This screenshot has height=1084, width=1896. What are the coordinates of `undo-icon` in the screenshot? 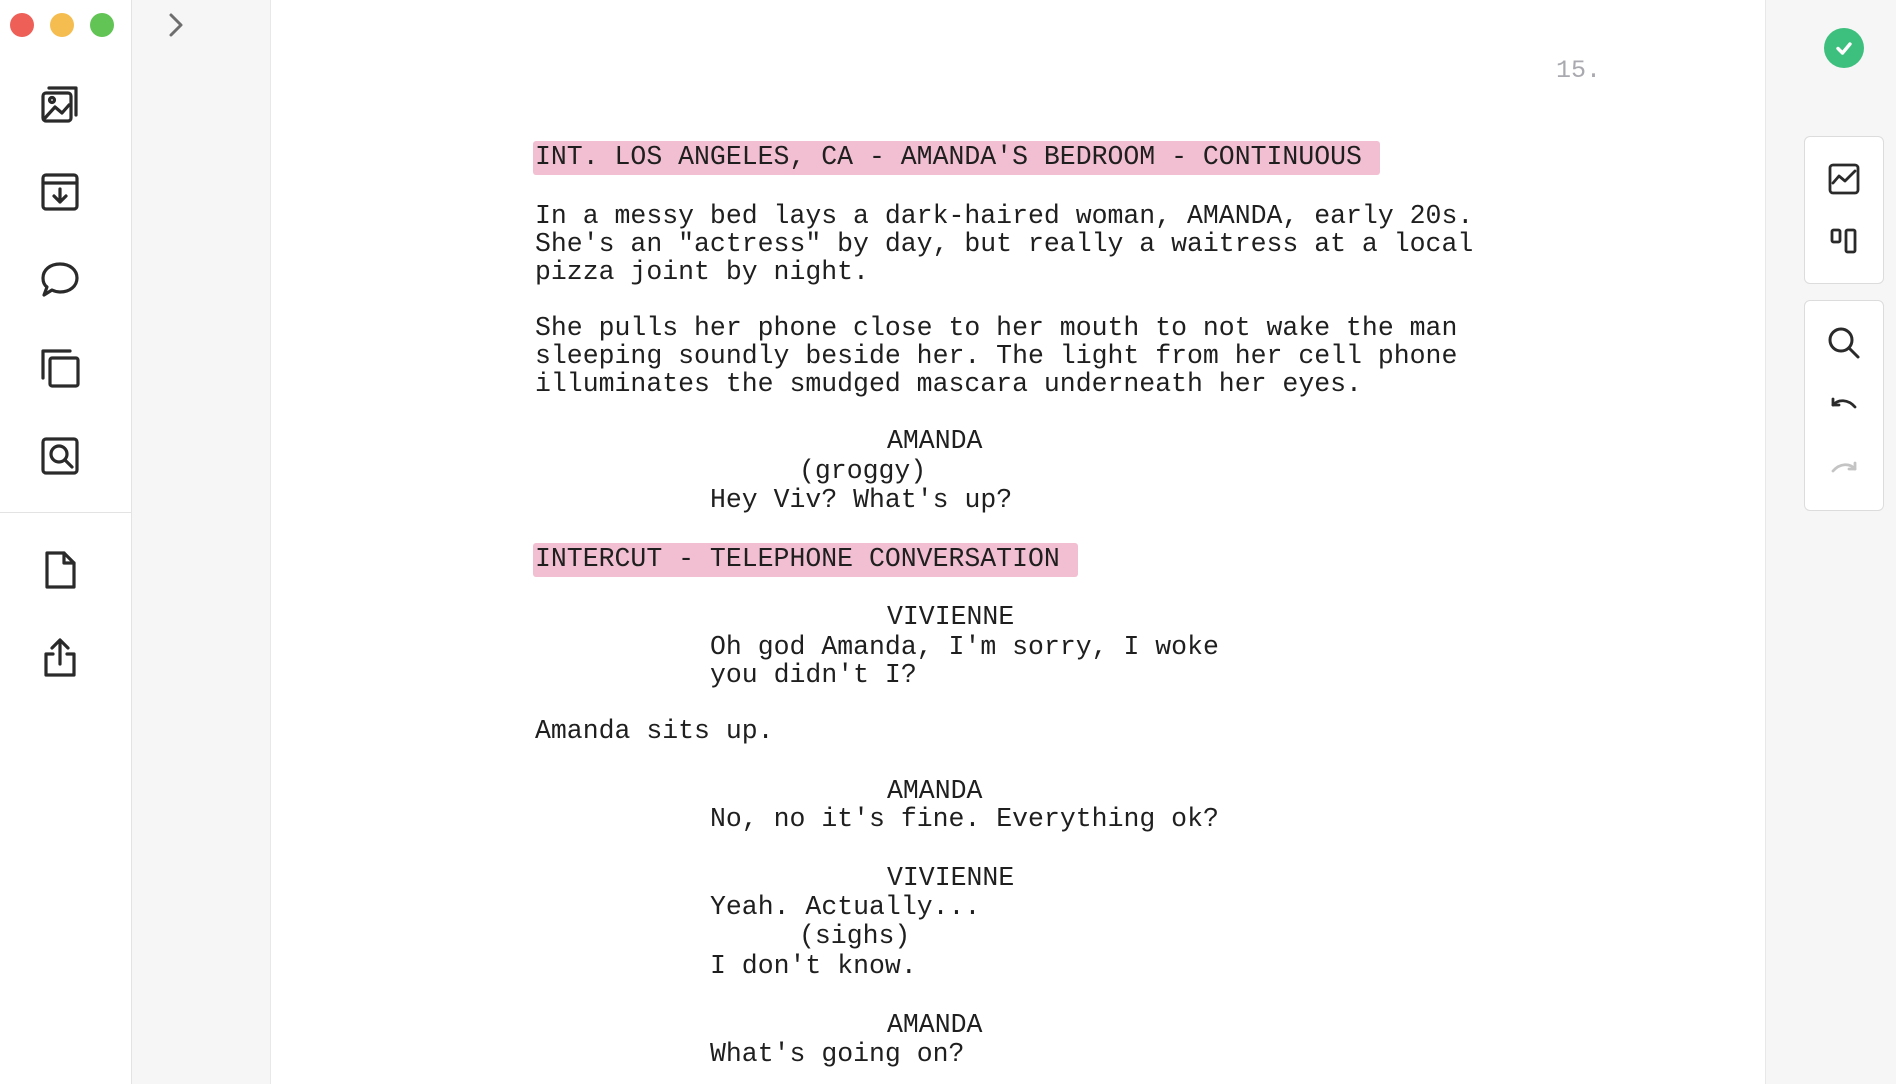 It's located at (1844, 403).